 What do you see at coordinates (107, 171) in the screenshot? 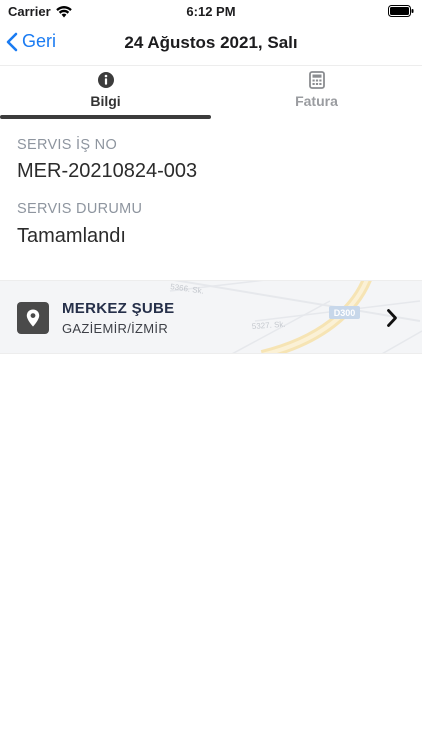
I see `service-no-value: MER-20210824-003` at bounding box center [107, 171].